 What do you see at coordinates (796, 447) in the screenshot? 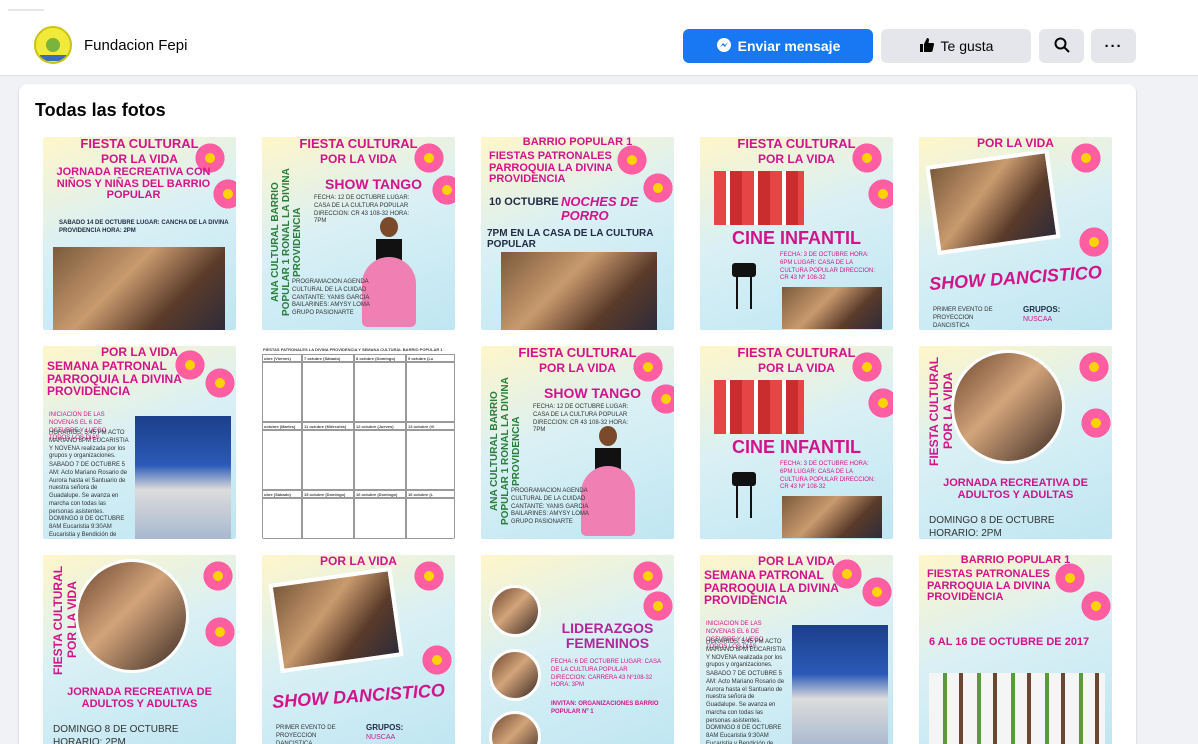
I see `poster-title: CINE INFANTIL` at bounding box center [796, 447].